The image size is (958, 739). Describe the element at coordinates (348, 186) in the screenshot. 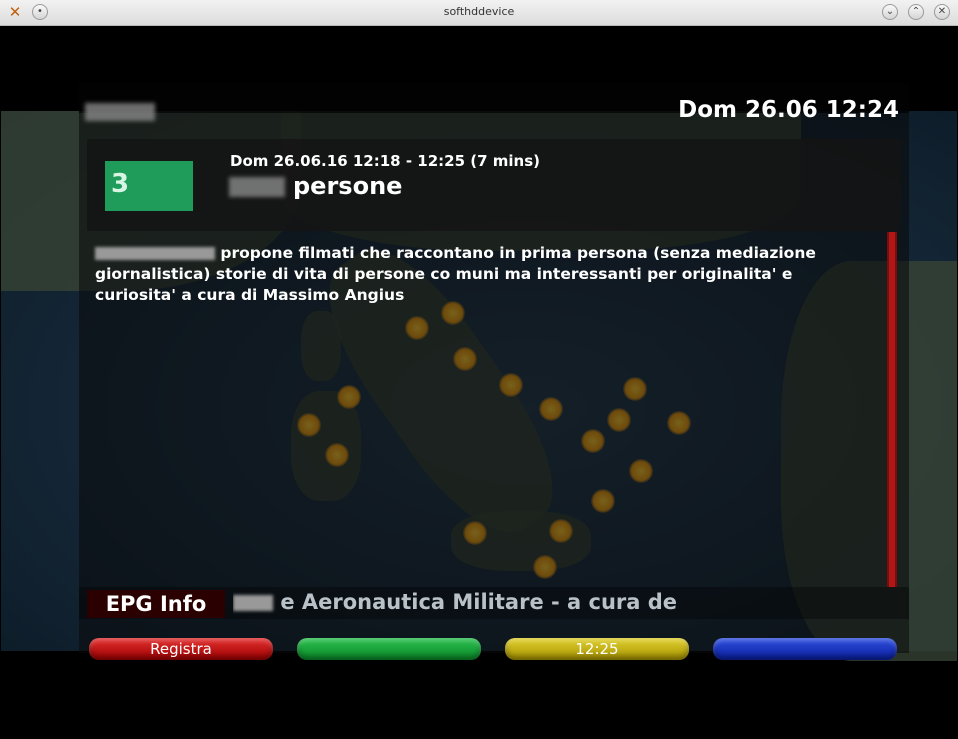

I see `event-title: persone` at that location.